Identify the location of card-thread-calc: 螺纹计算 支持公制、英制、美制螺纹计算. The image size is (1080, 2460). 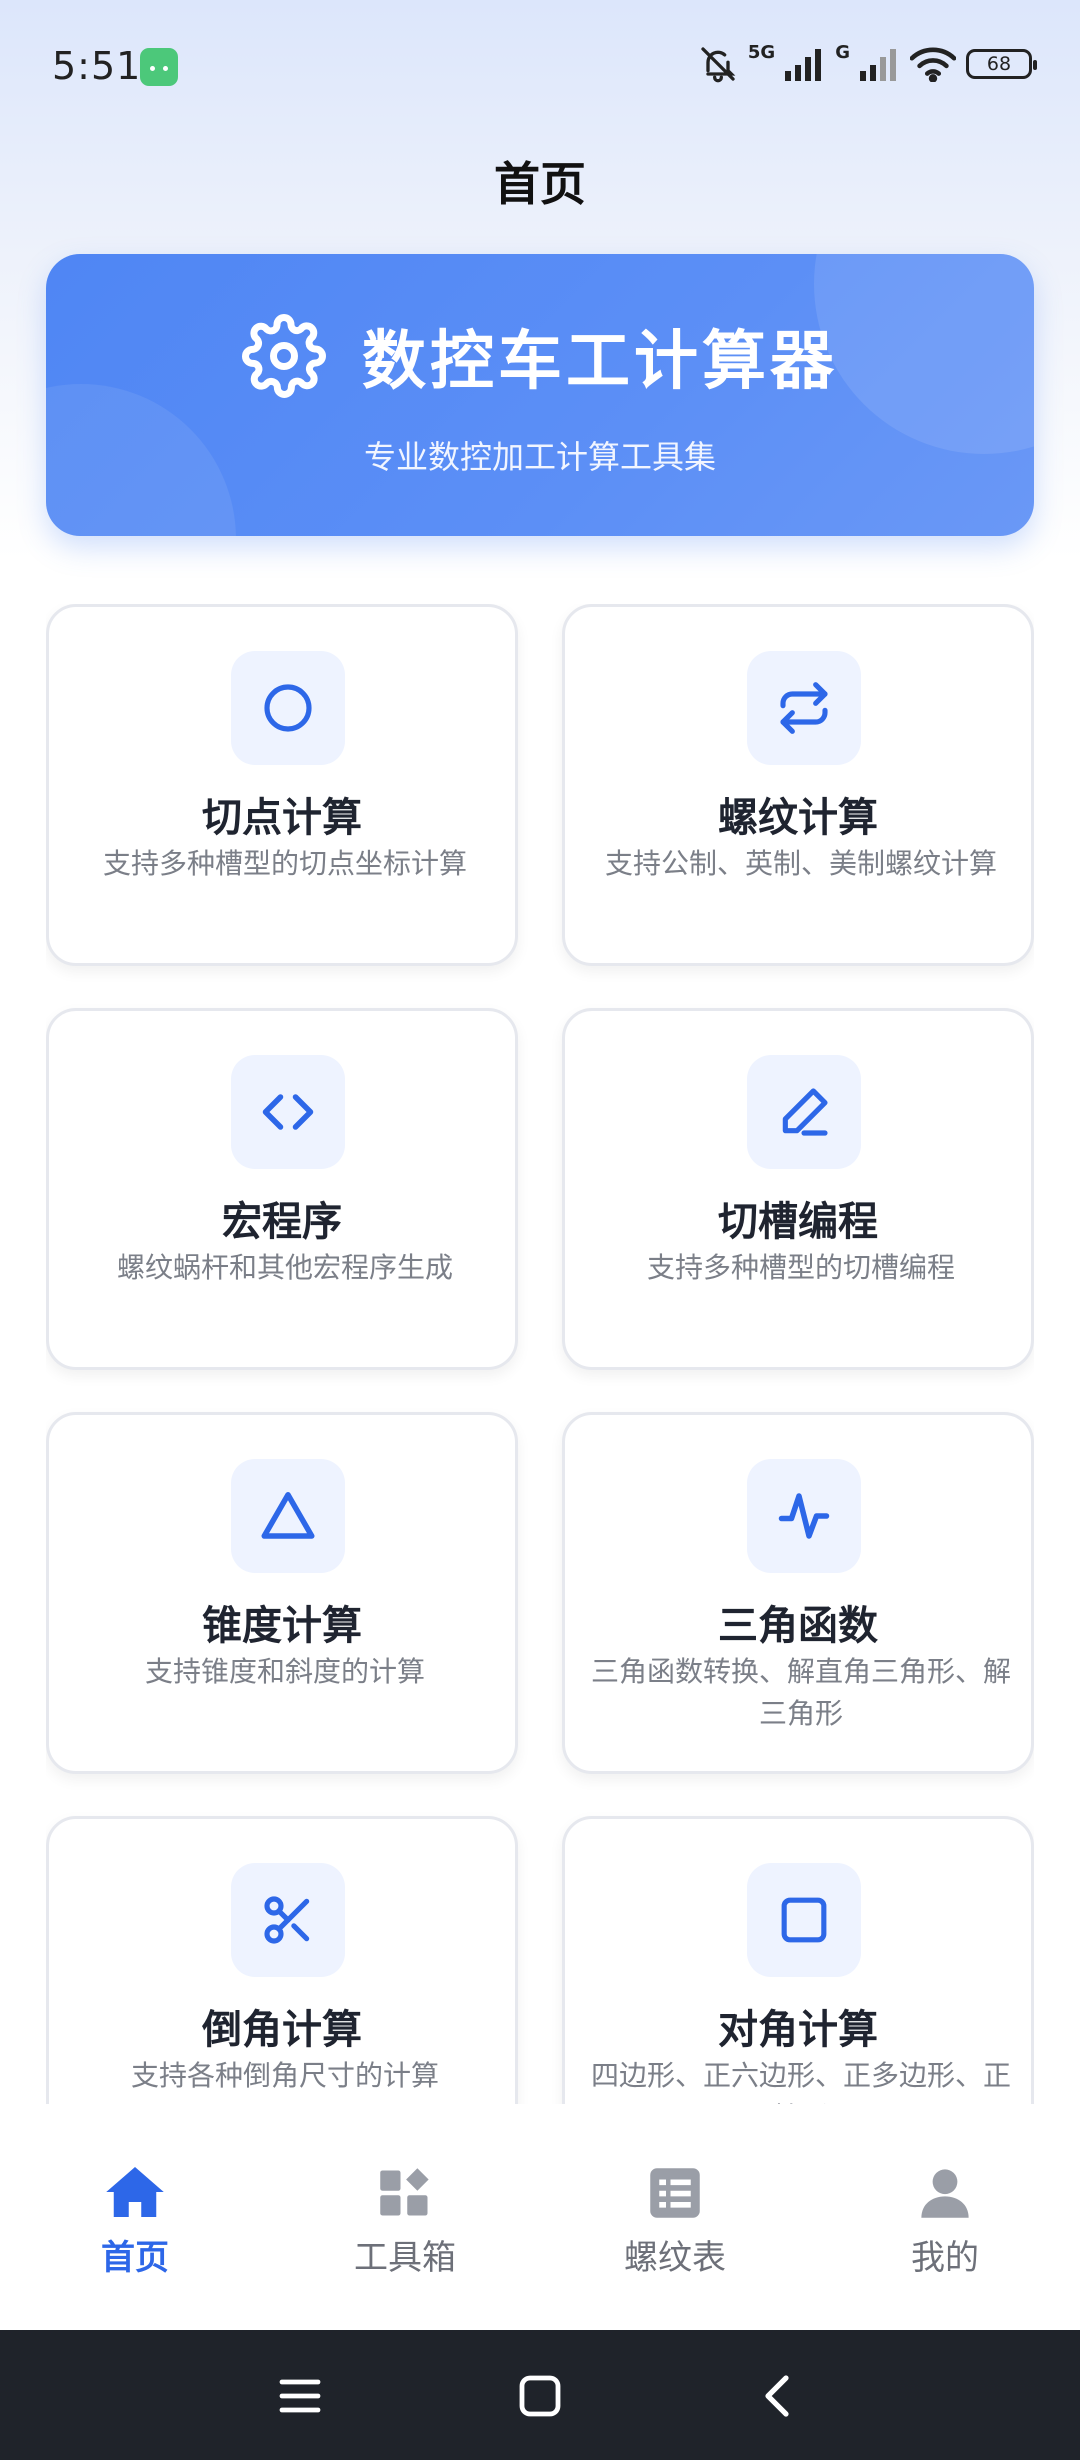
(798, 785).